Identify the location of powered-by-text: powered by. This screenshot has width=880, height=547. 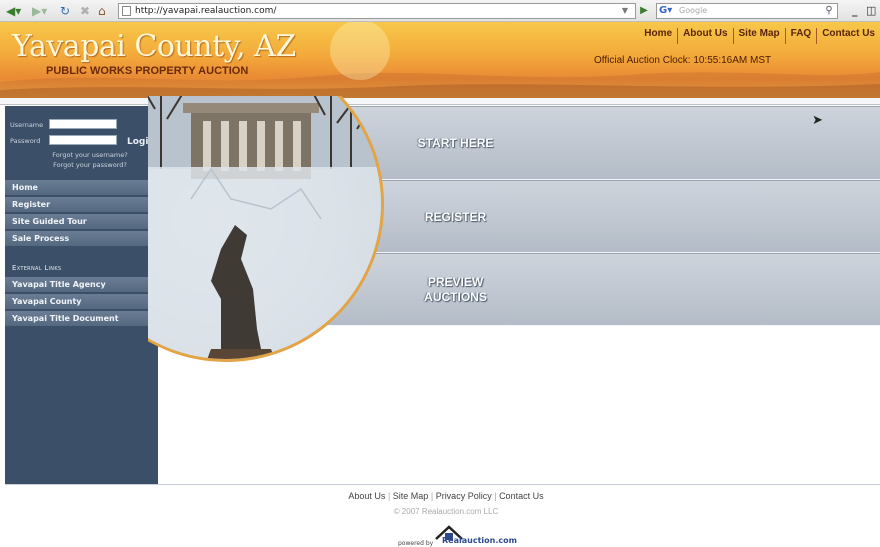
(416, 543).